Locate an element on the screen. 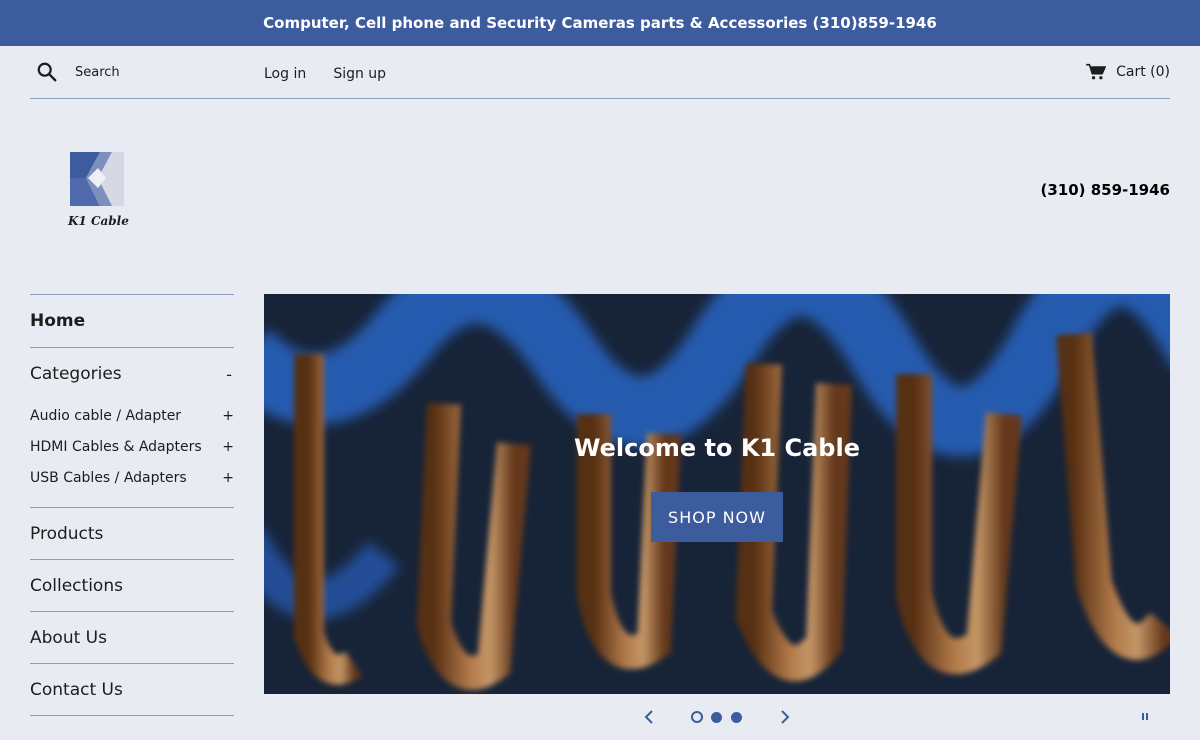 Image resolution: width=1200 pixels, height=740 pixels. pause-icon is located at coordinates (1145, 717).